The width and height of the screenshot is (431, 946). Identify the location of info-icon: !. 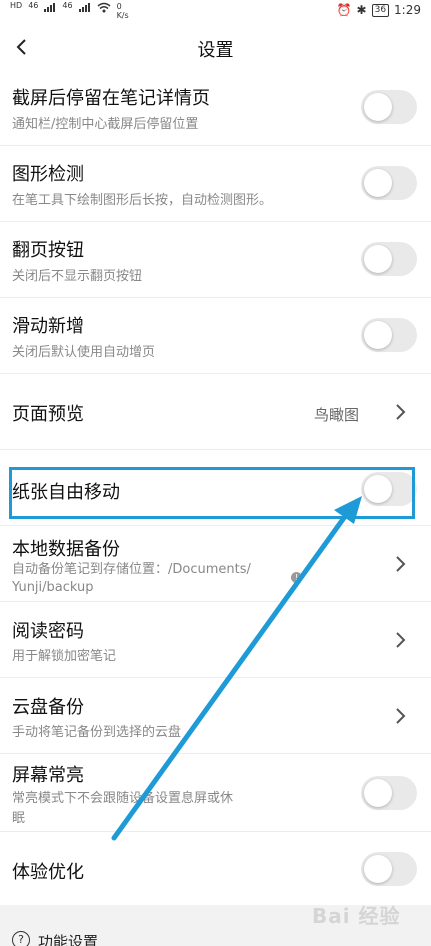
(296, 577).